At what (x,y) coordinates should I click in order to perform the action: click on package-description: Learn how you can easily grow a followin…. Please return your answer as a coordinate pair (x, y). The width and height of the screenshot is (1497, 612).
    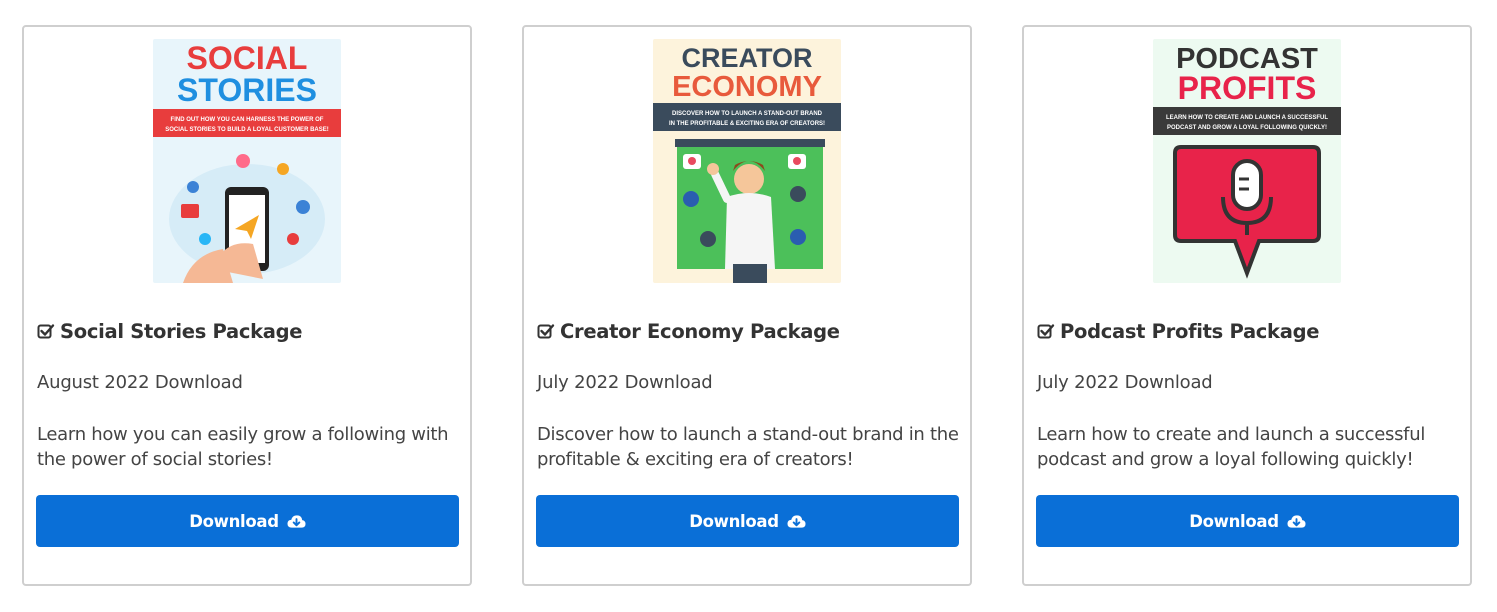
    Looking at the image, I should click on (243, 447).